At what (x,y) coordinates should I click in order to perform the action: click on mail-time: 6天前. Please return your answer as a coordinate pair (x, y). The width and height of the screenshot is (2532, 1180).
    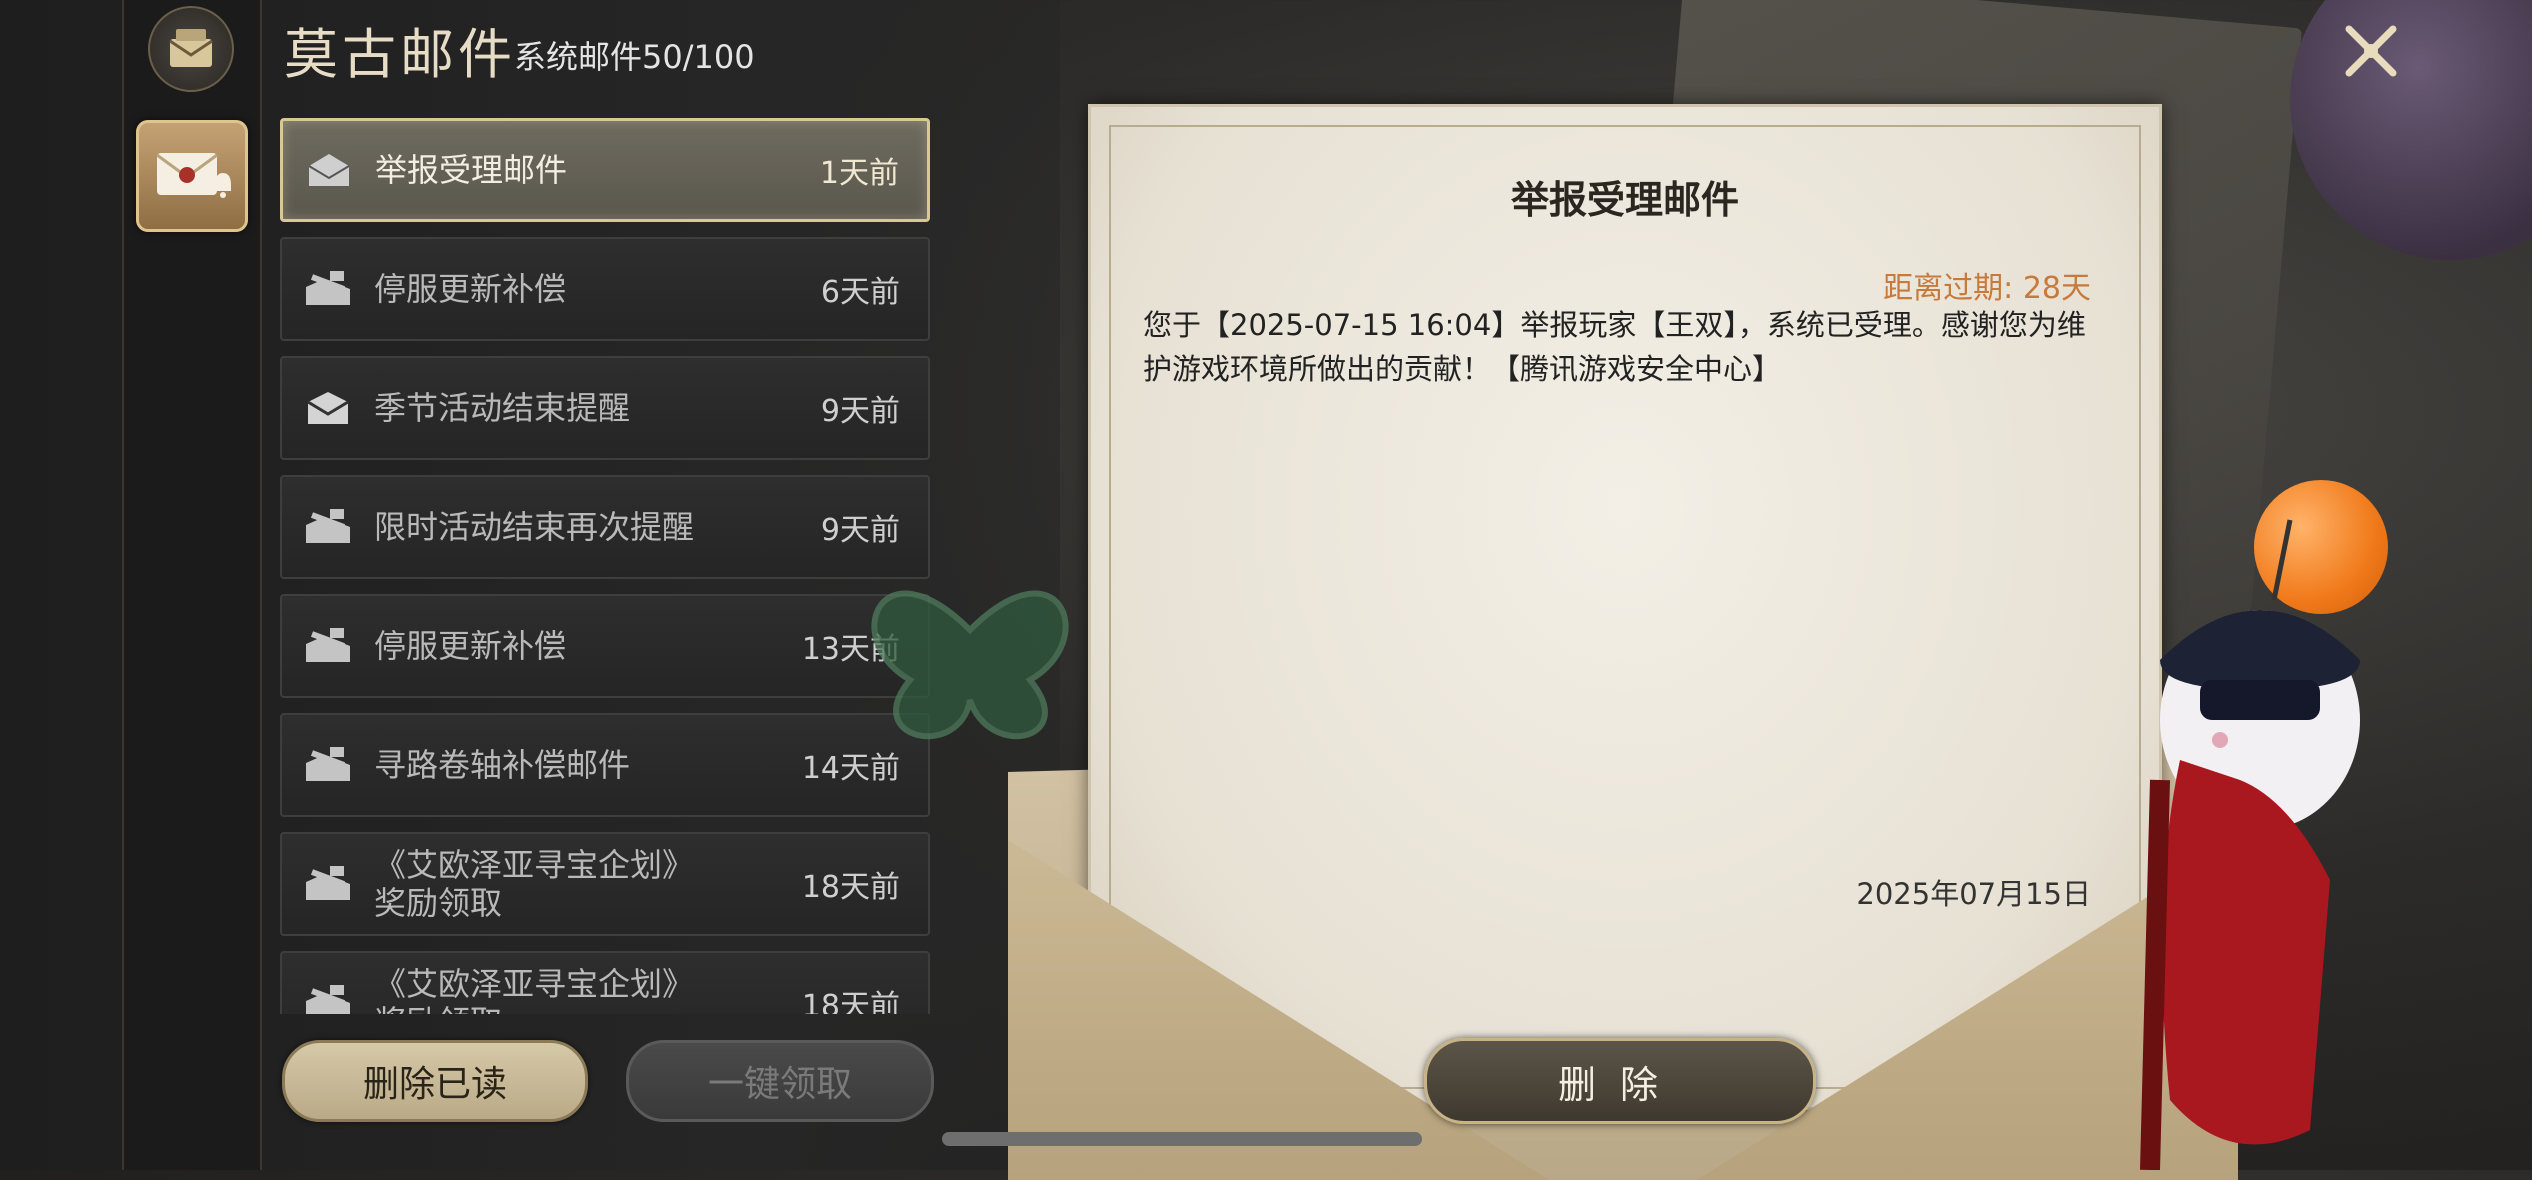
    Looking at the image, I should click on (860, 292).